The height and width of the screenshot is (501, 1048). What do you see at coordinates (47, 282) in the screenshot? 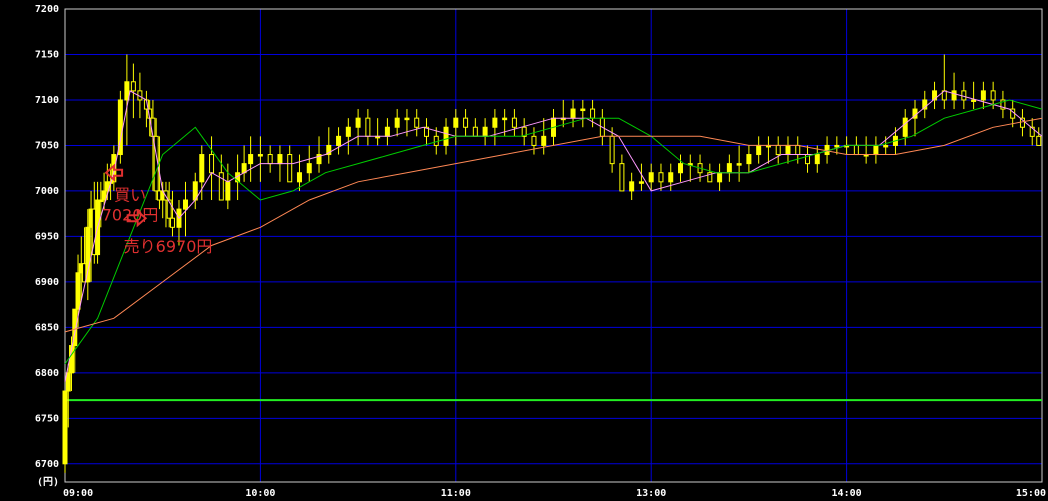
I see `y-tick-label: 6900` at bounding box center [47, 282].